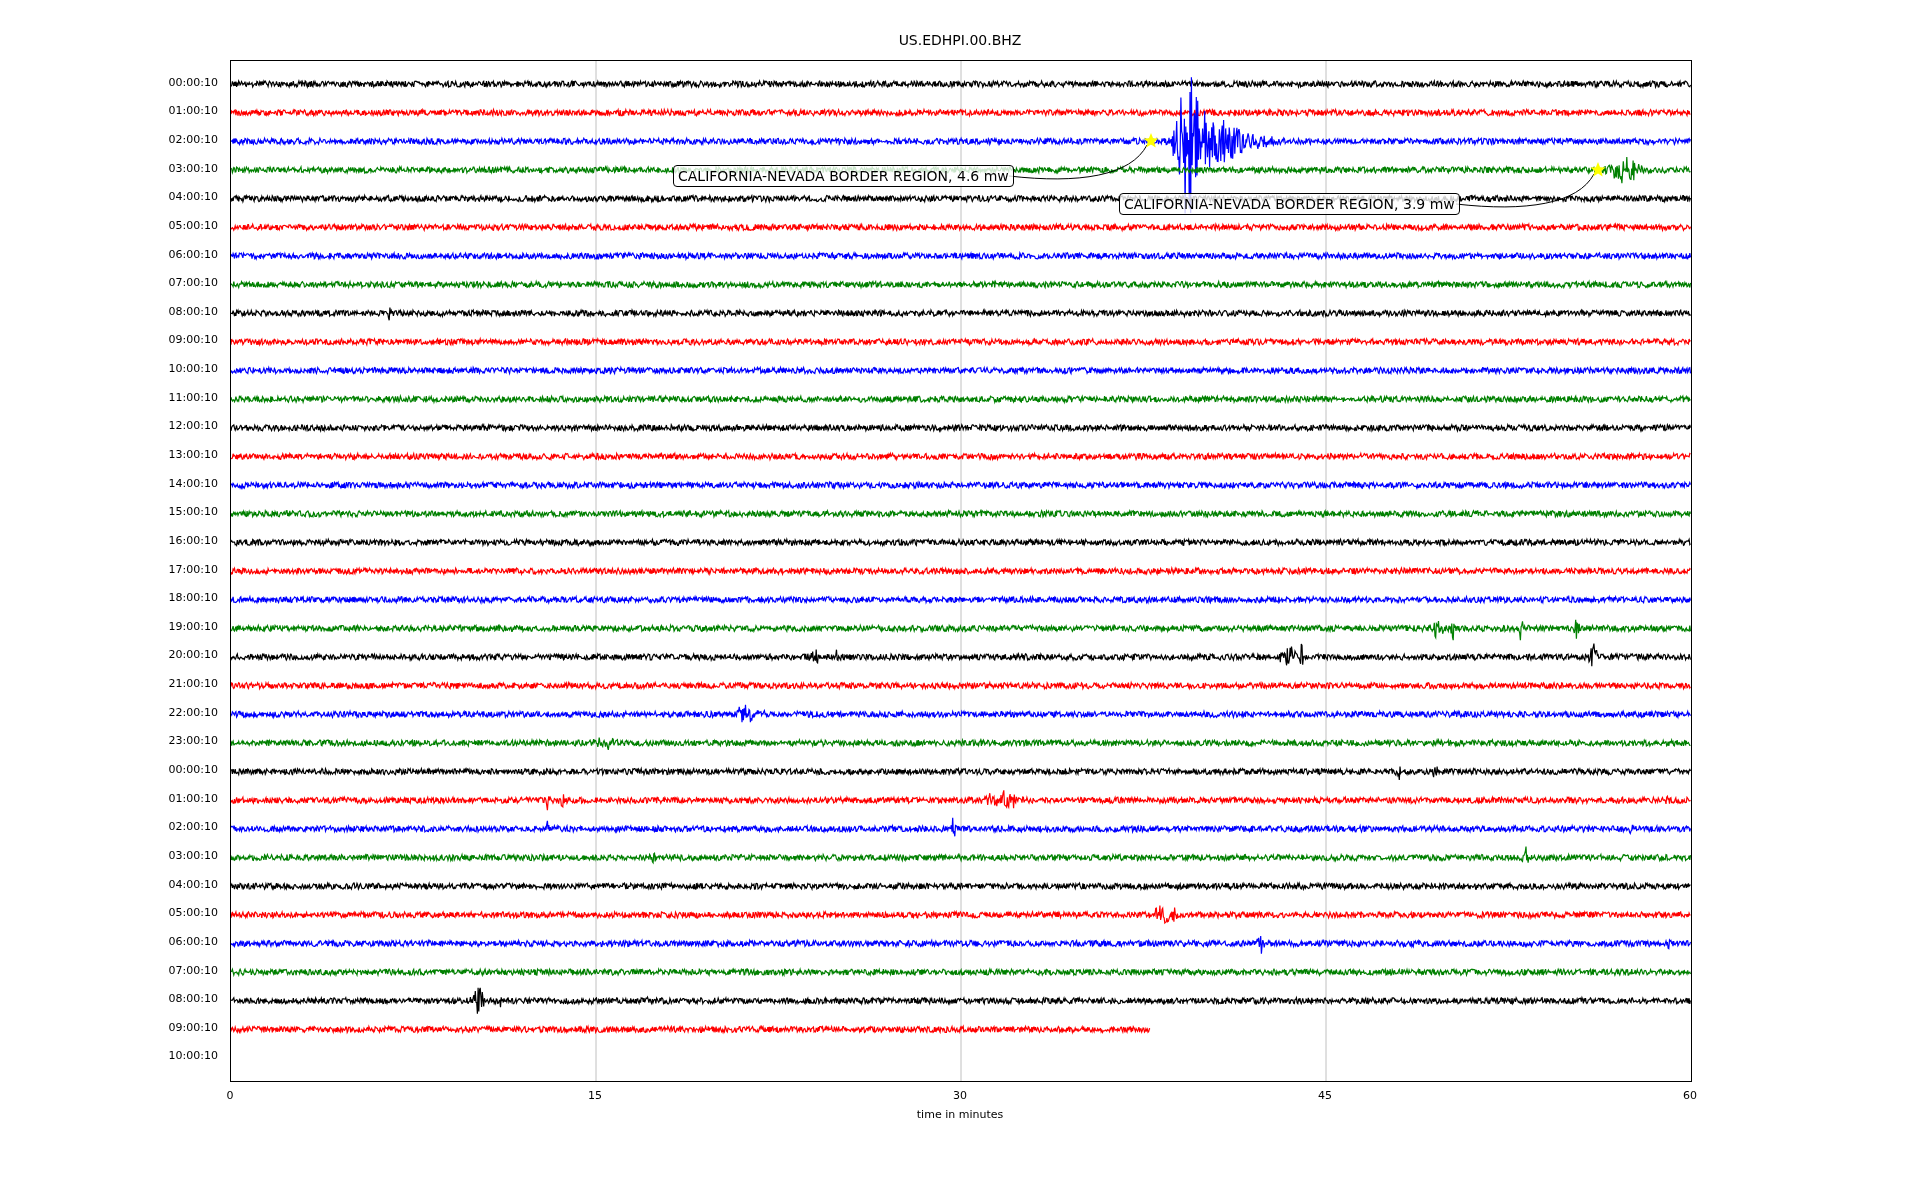 The height and width of the screenshot is (1200, 1920). I want to click on axis-tick-label: 30, so click(960, 1095).